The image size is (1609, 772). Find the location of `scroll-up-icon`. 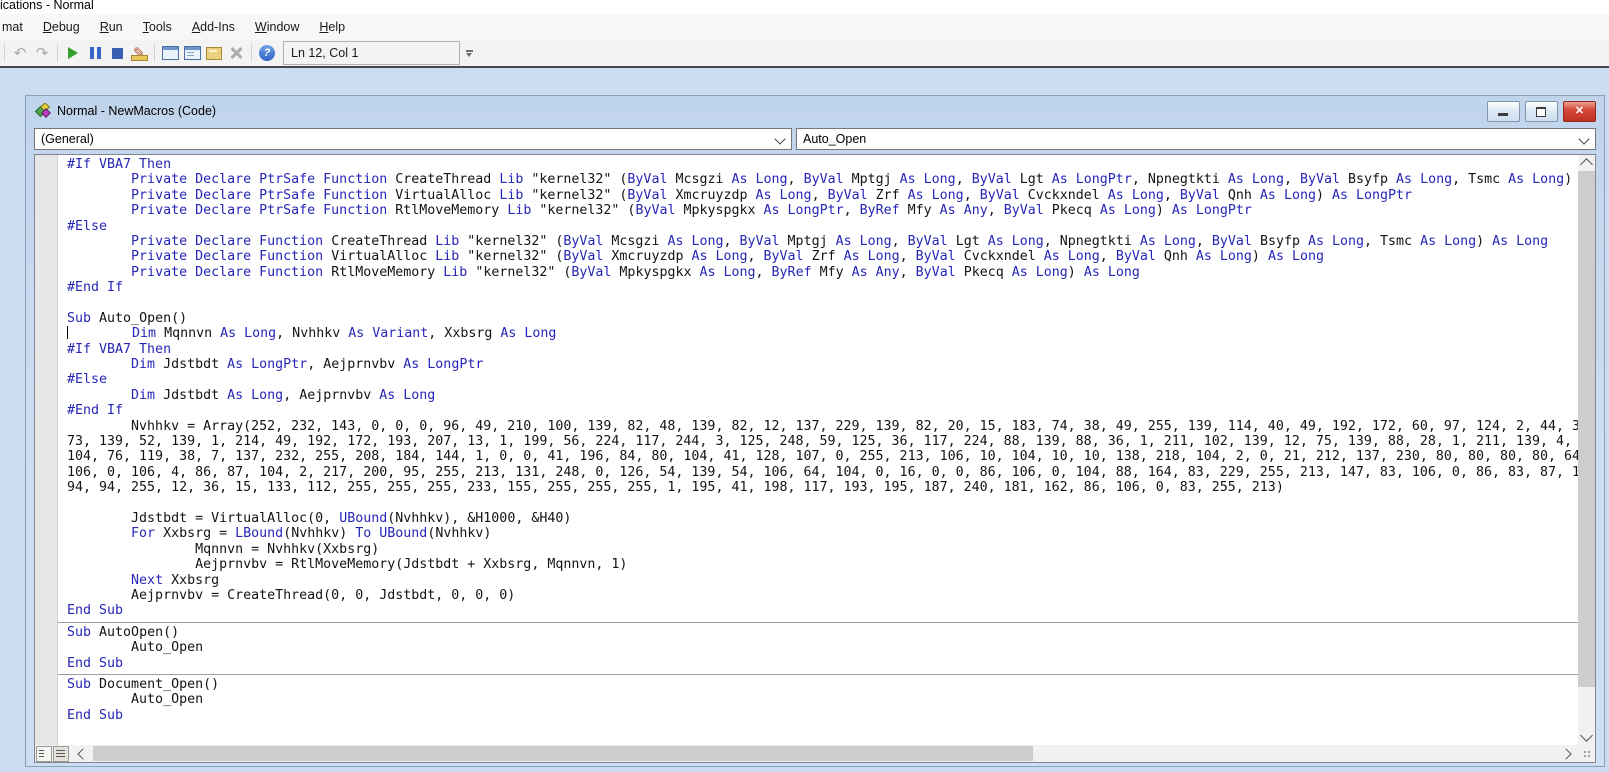

scroll-up-icon is located at coordinates (1586, 164).